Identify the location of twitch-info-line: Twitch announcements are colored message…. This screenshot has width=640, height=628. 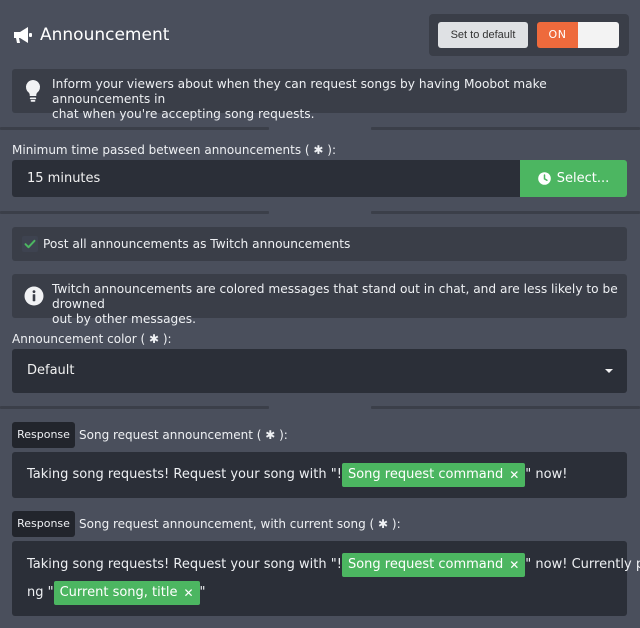
(335, 296).